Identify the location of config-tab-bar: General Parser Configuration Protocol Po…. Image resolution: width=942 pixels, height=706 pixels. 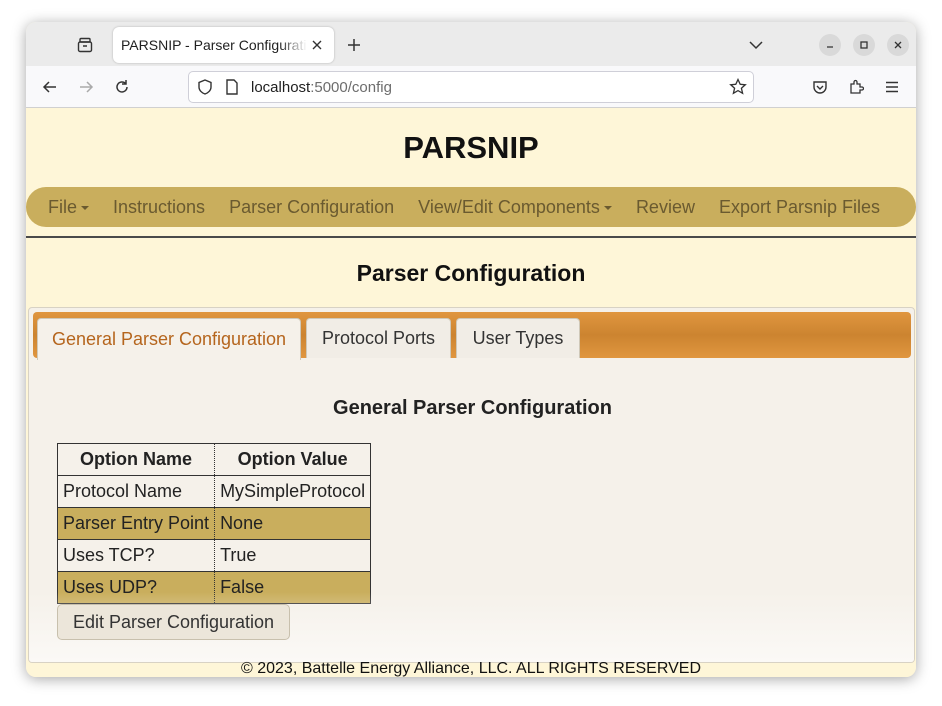
(472, 336).